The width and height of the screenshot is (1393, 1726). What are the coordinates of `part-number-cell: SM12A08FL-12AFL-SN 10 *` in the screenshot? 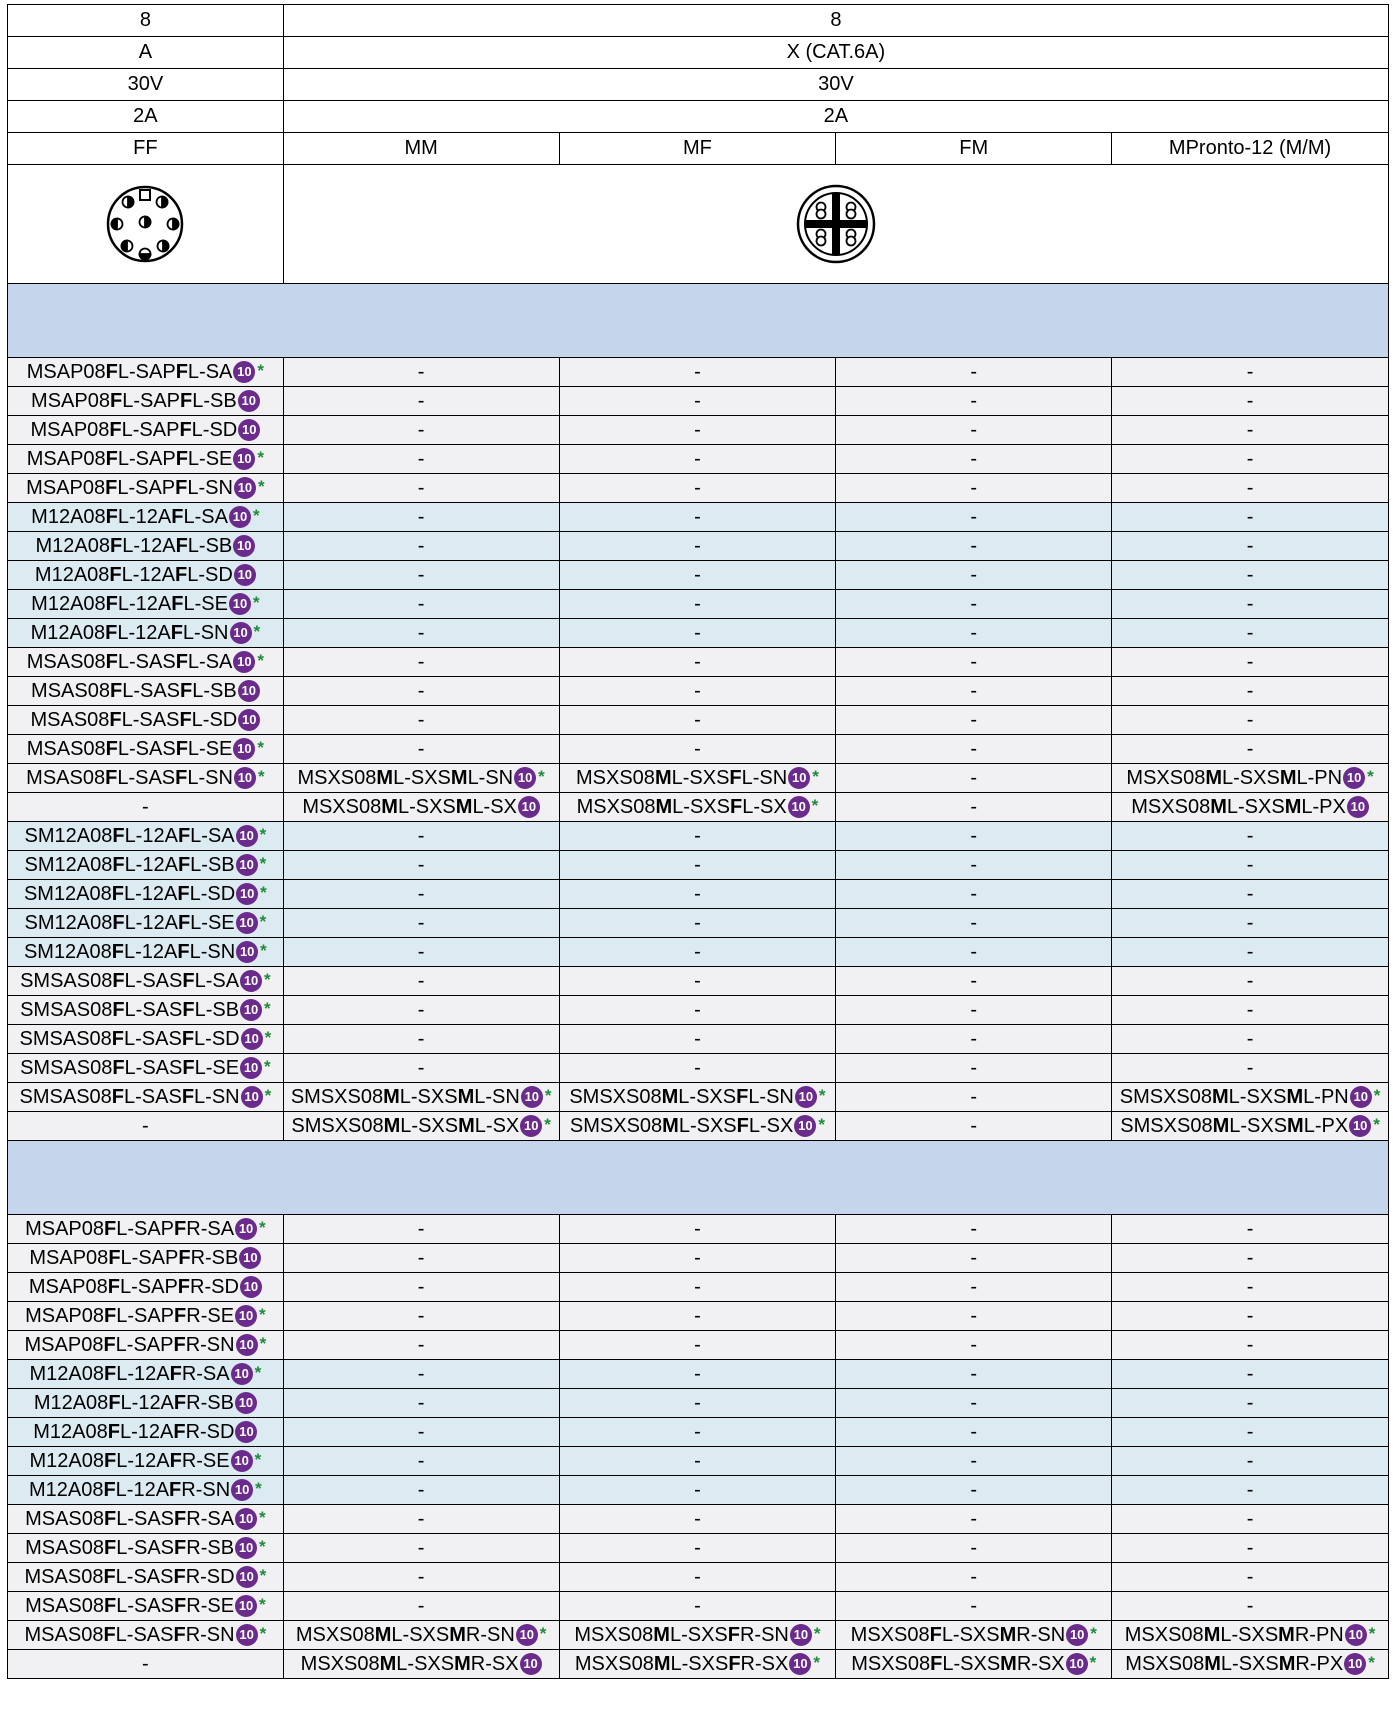 It's located at (145, 952).